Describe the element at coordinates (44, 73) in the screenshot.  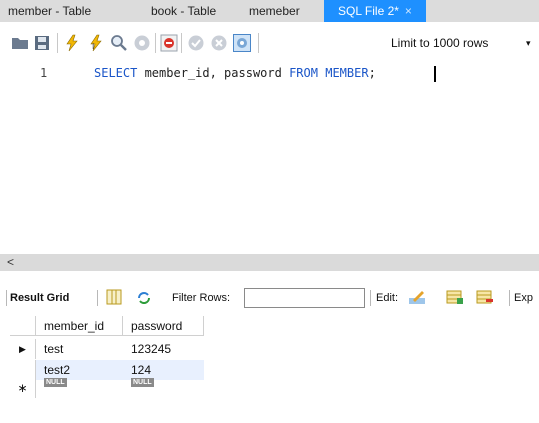
I see `line-number: 1` at that location.